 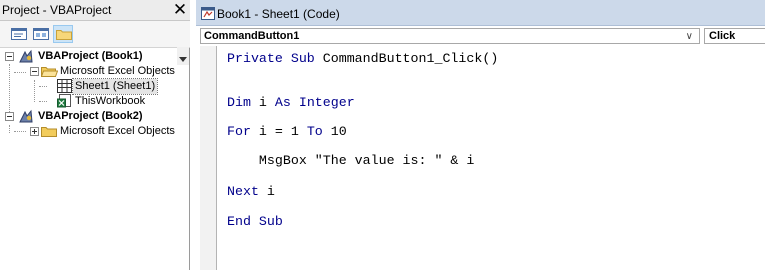 I want to click on procedure-dropdown: Click, so click(x=734, y=36).